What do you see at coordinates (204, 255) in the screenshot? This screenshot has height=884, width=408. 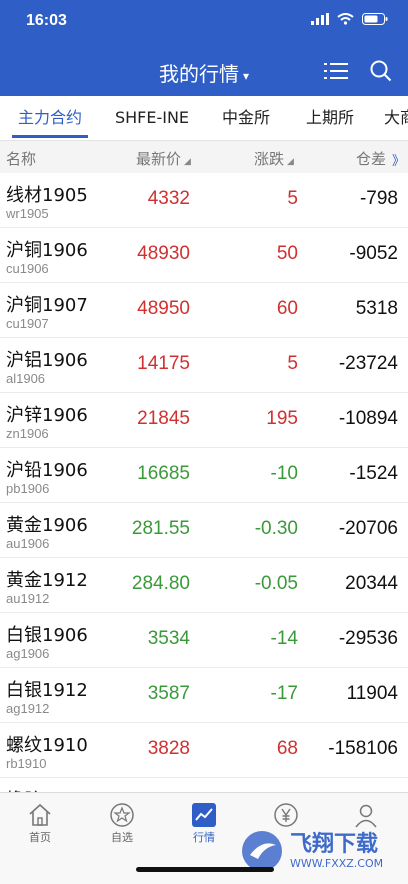 I see `table-row: 沪铜1906 cu1906 48930 50 -9052` at bounding box center [204, 255].